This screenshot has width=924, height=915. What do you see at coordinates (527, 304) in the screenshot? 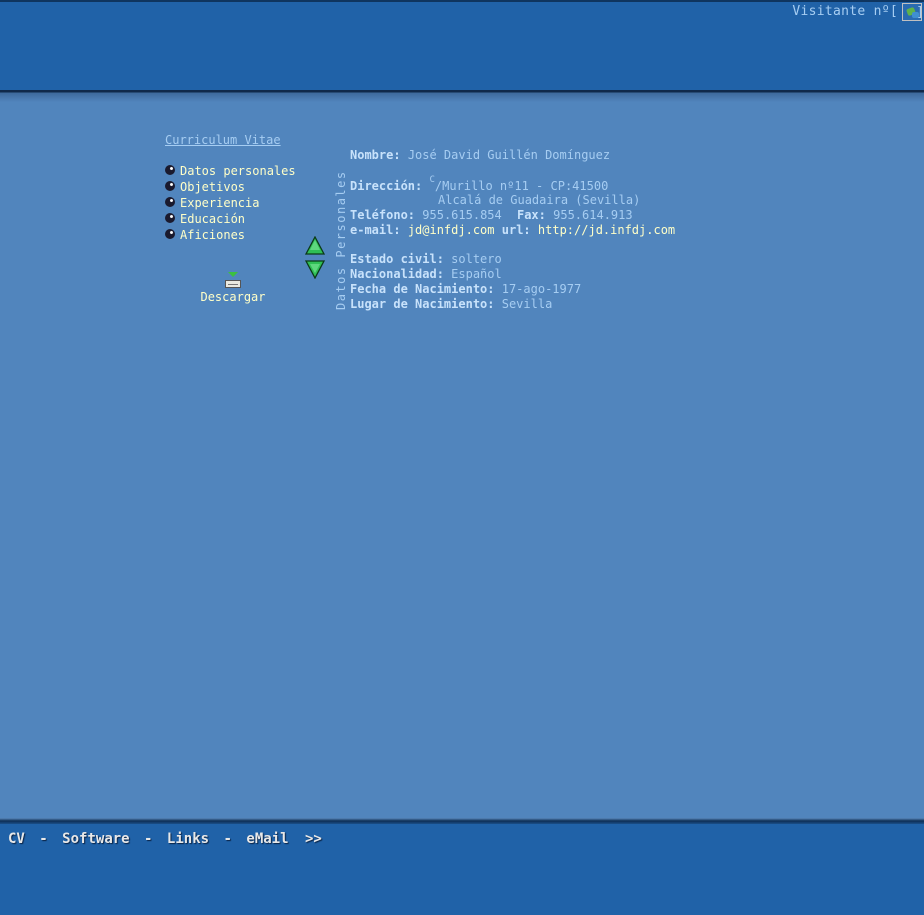
I see `lugar-value: Sevilla` at bounding box center [527, 304].